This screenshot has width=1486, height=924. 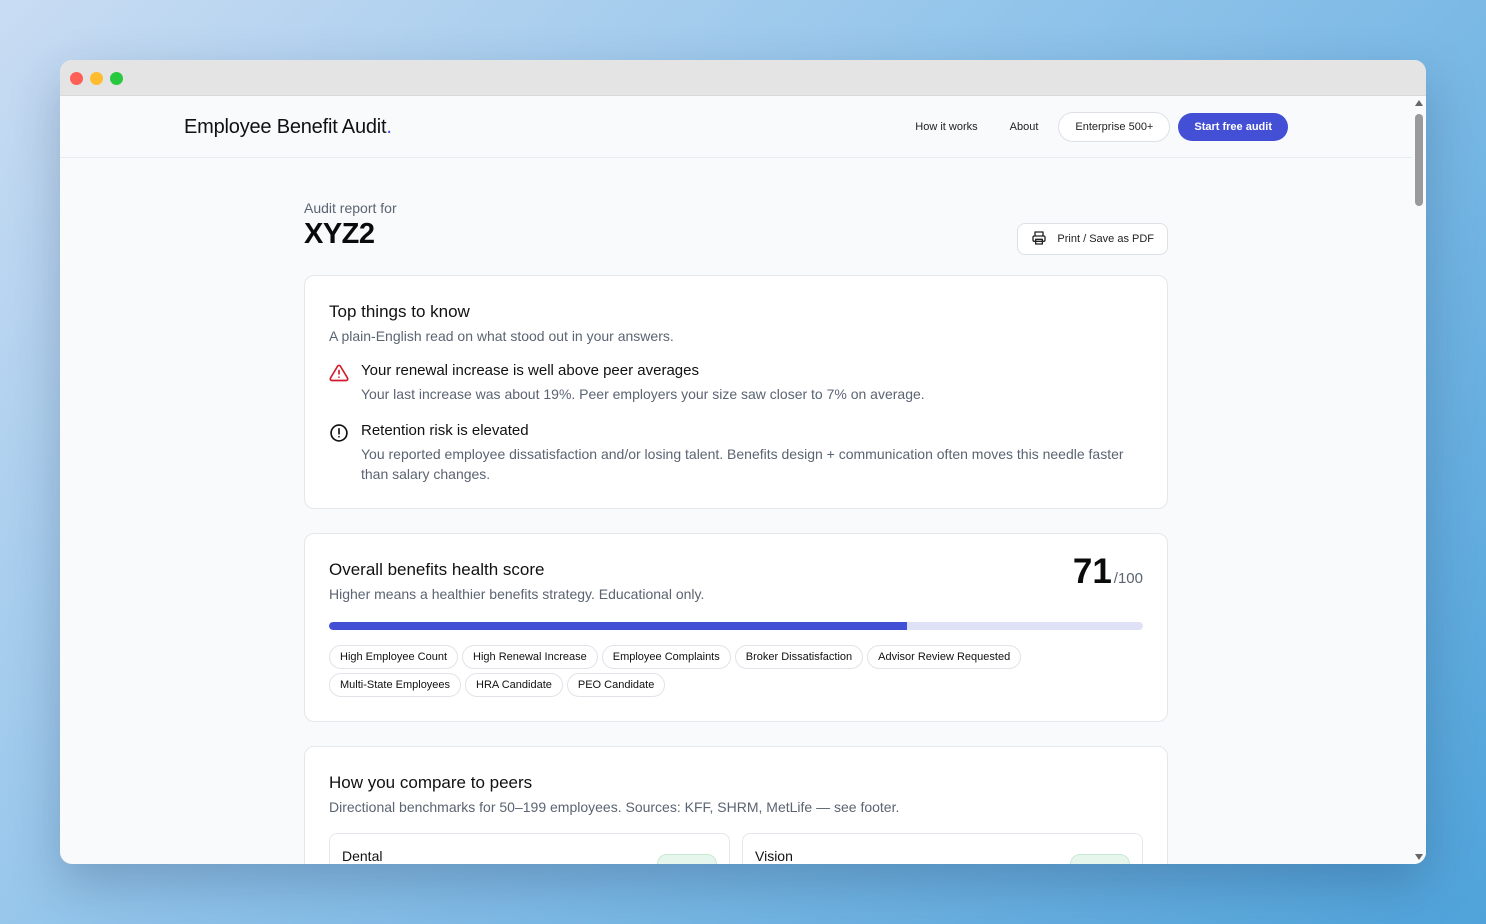 I want to click on peer-card-dental: Dental, so click(x=529, y=848).